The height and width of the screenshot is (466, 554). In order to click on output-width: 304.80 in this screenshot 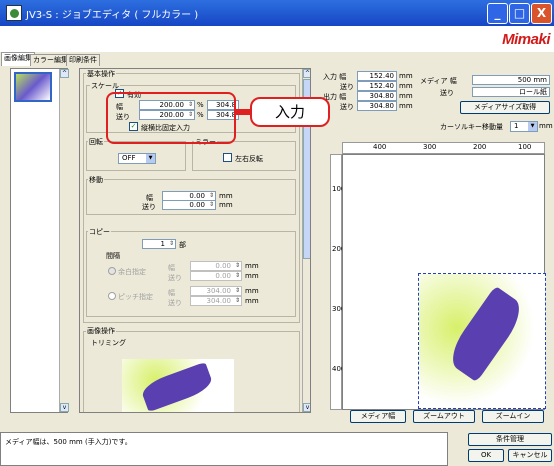, I will do `click(377, 96)`.